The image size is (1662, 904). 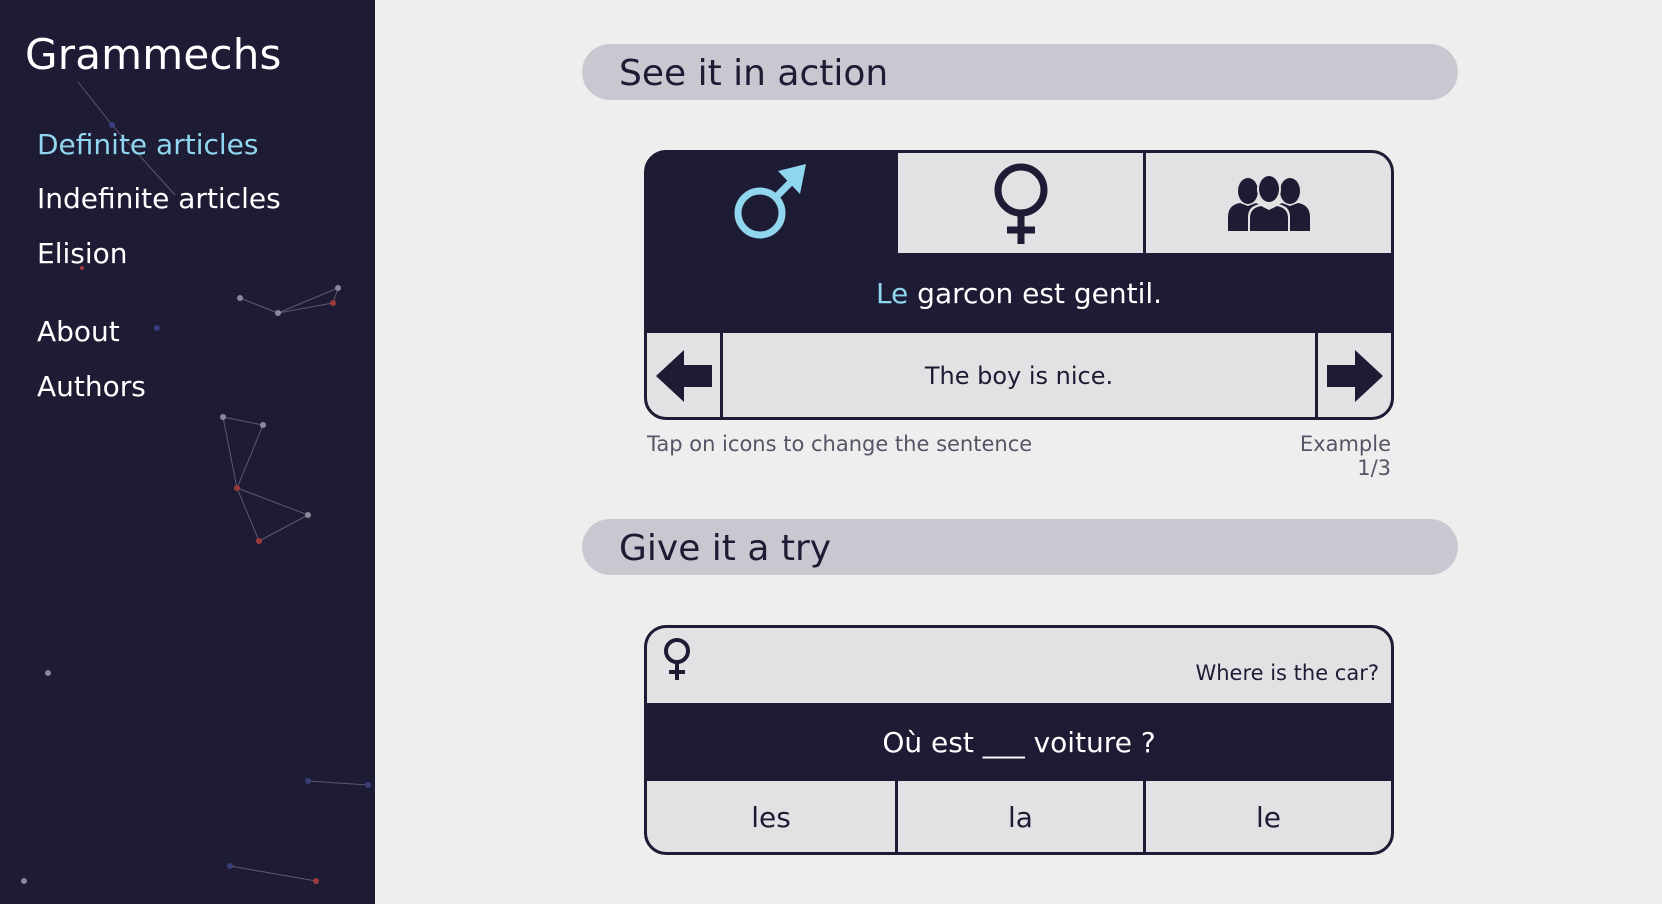 What do you see at coordinates (147, 144) in the screenshot?
I see `sidebar-item-definite-articles: Definite articles` at bounding box center [147, 144].